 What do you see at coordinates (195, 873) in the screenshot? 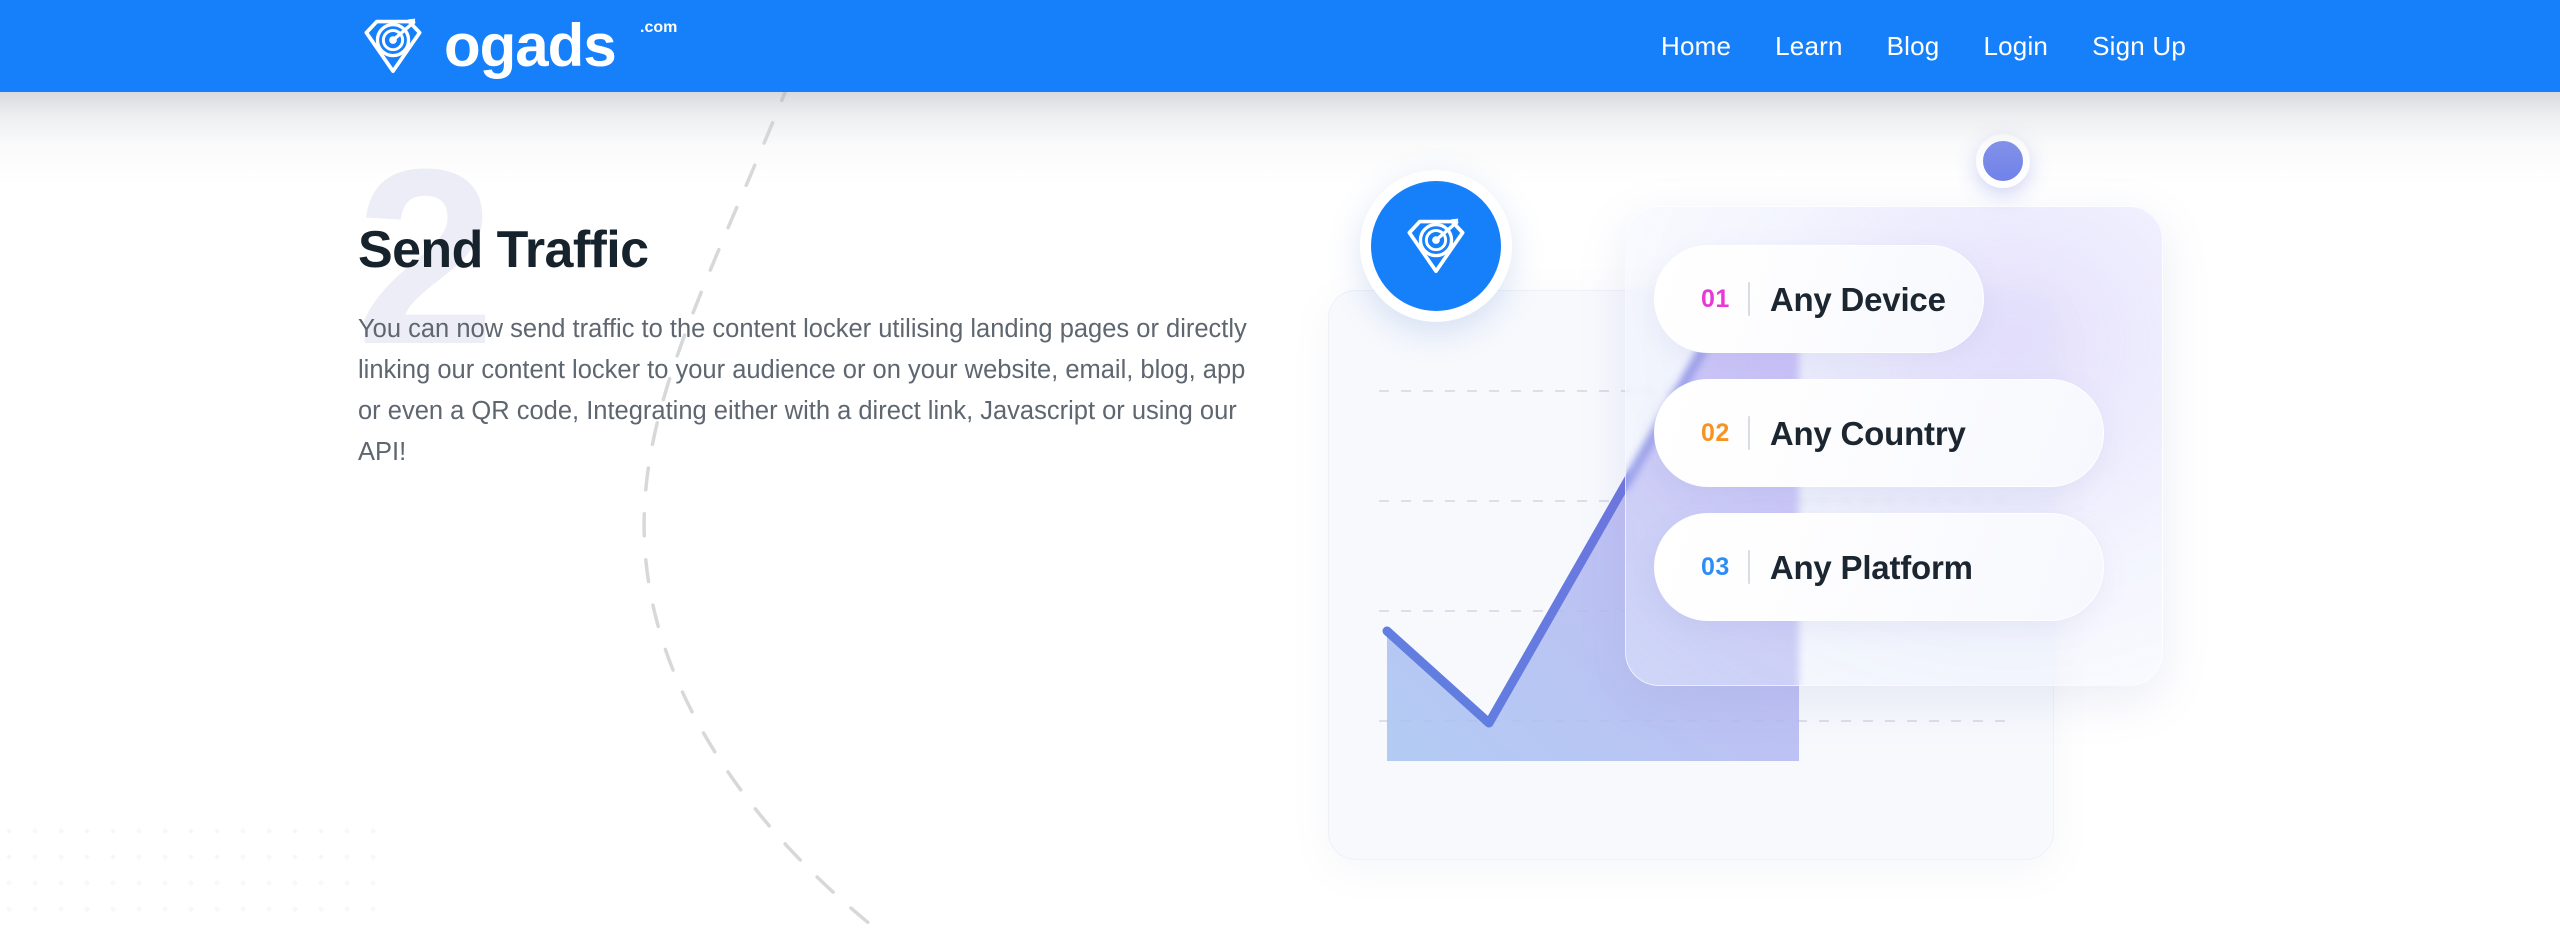
I see `dot-grid-decoration` at bounding box center [195, 873].